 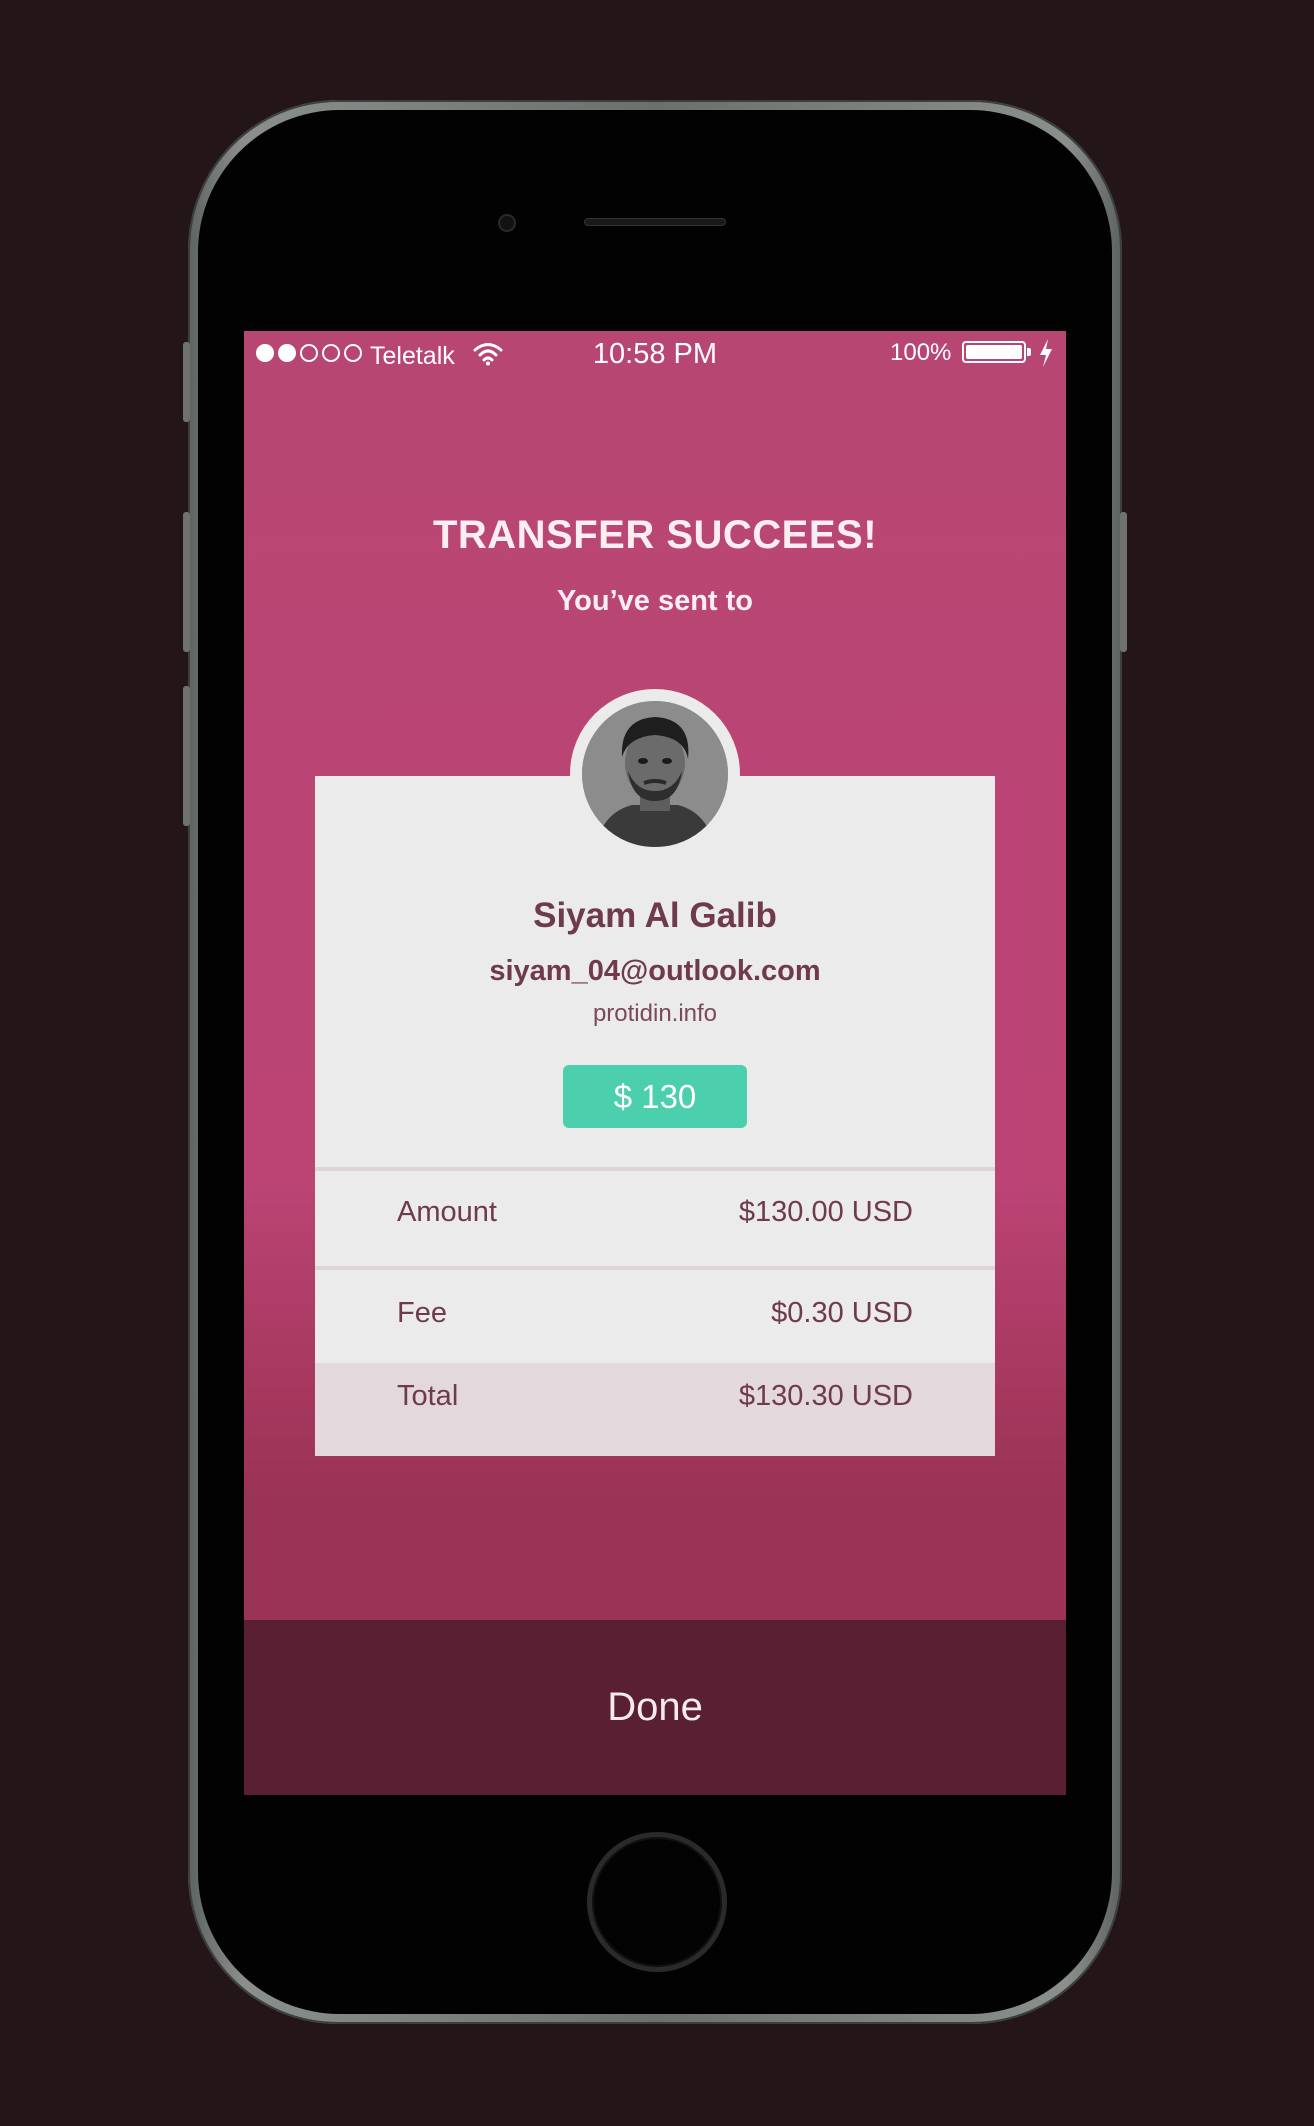 I want to click on power-button, so click(x=1123, y=582).